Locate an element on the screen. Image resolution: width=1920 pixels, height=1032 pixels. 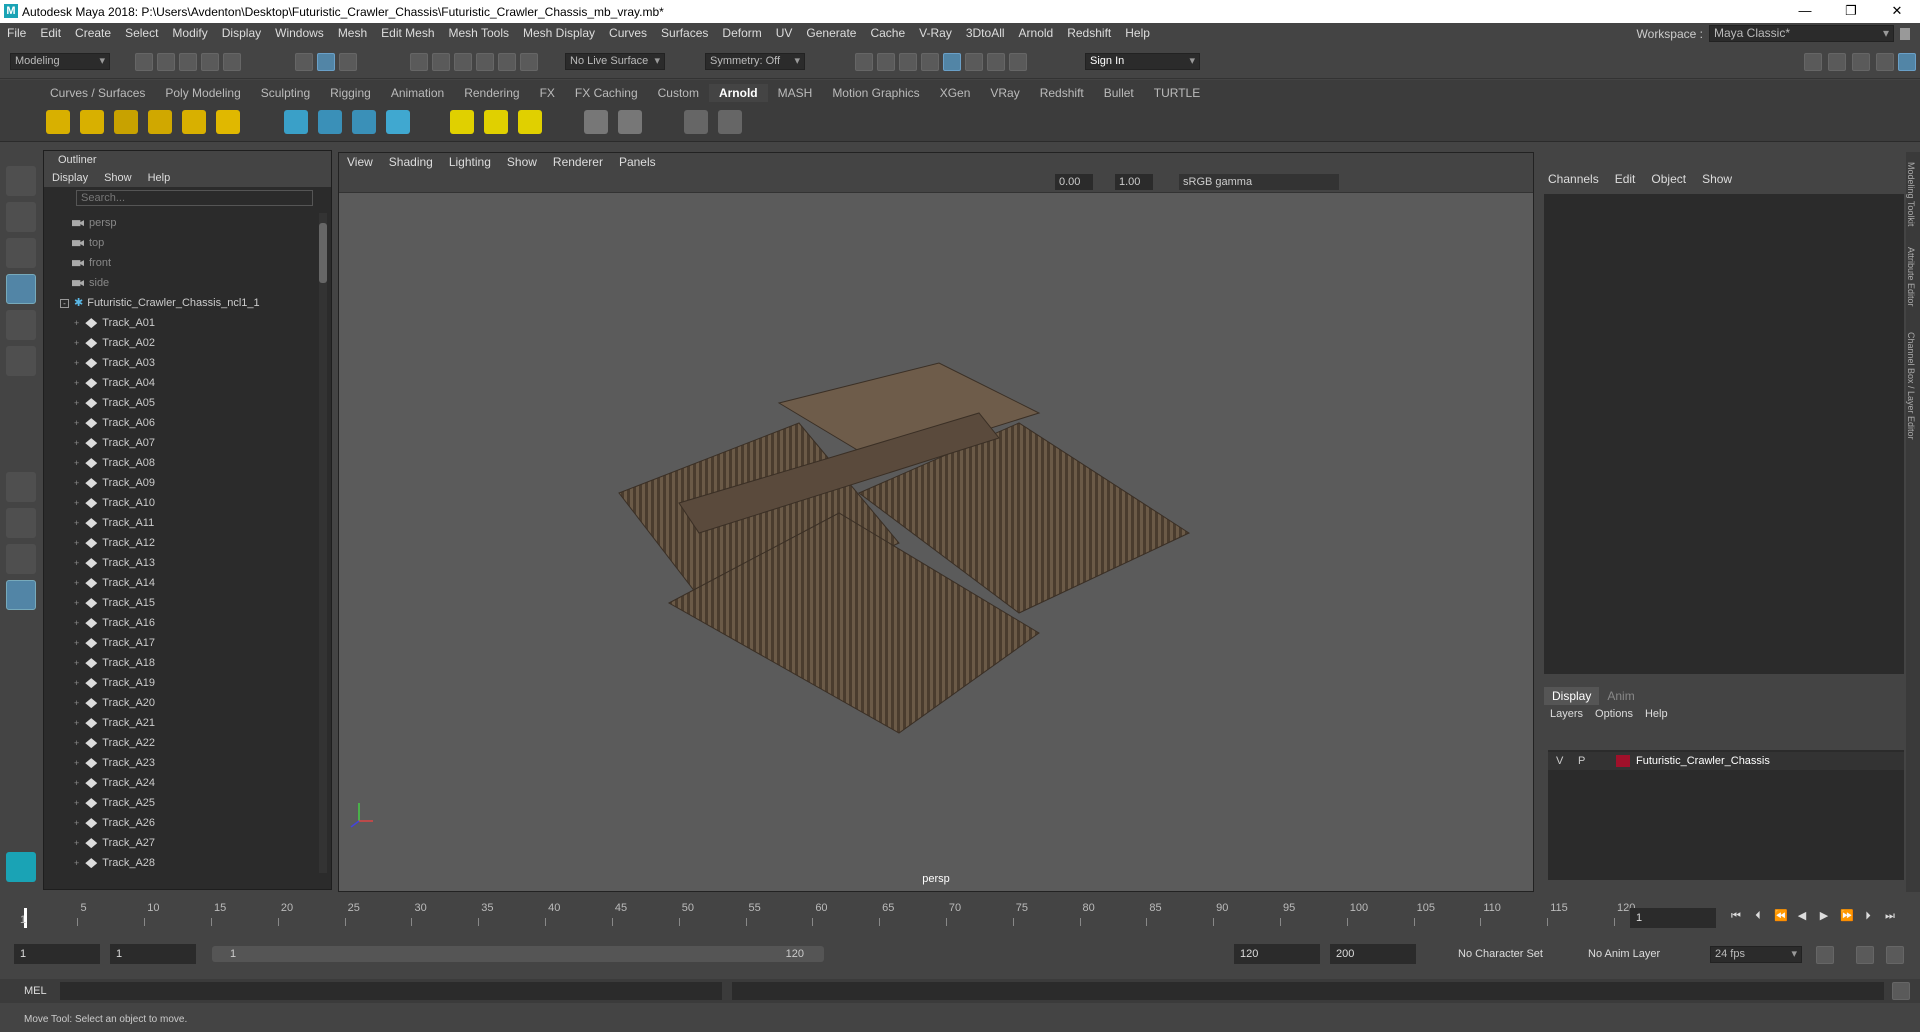
shelf-tab-rendering: Rendering is located at coordinates (491, 93).